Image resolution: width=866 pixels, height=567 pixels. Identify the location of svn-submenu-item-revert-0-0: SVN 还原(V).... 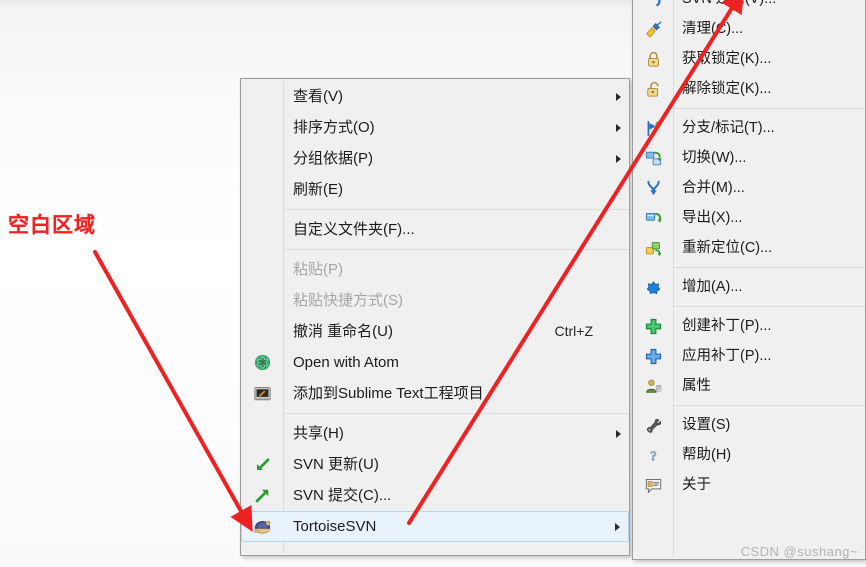
(749, 7).